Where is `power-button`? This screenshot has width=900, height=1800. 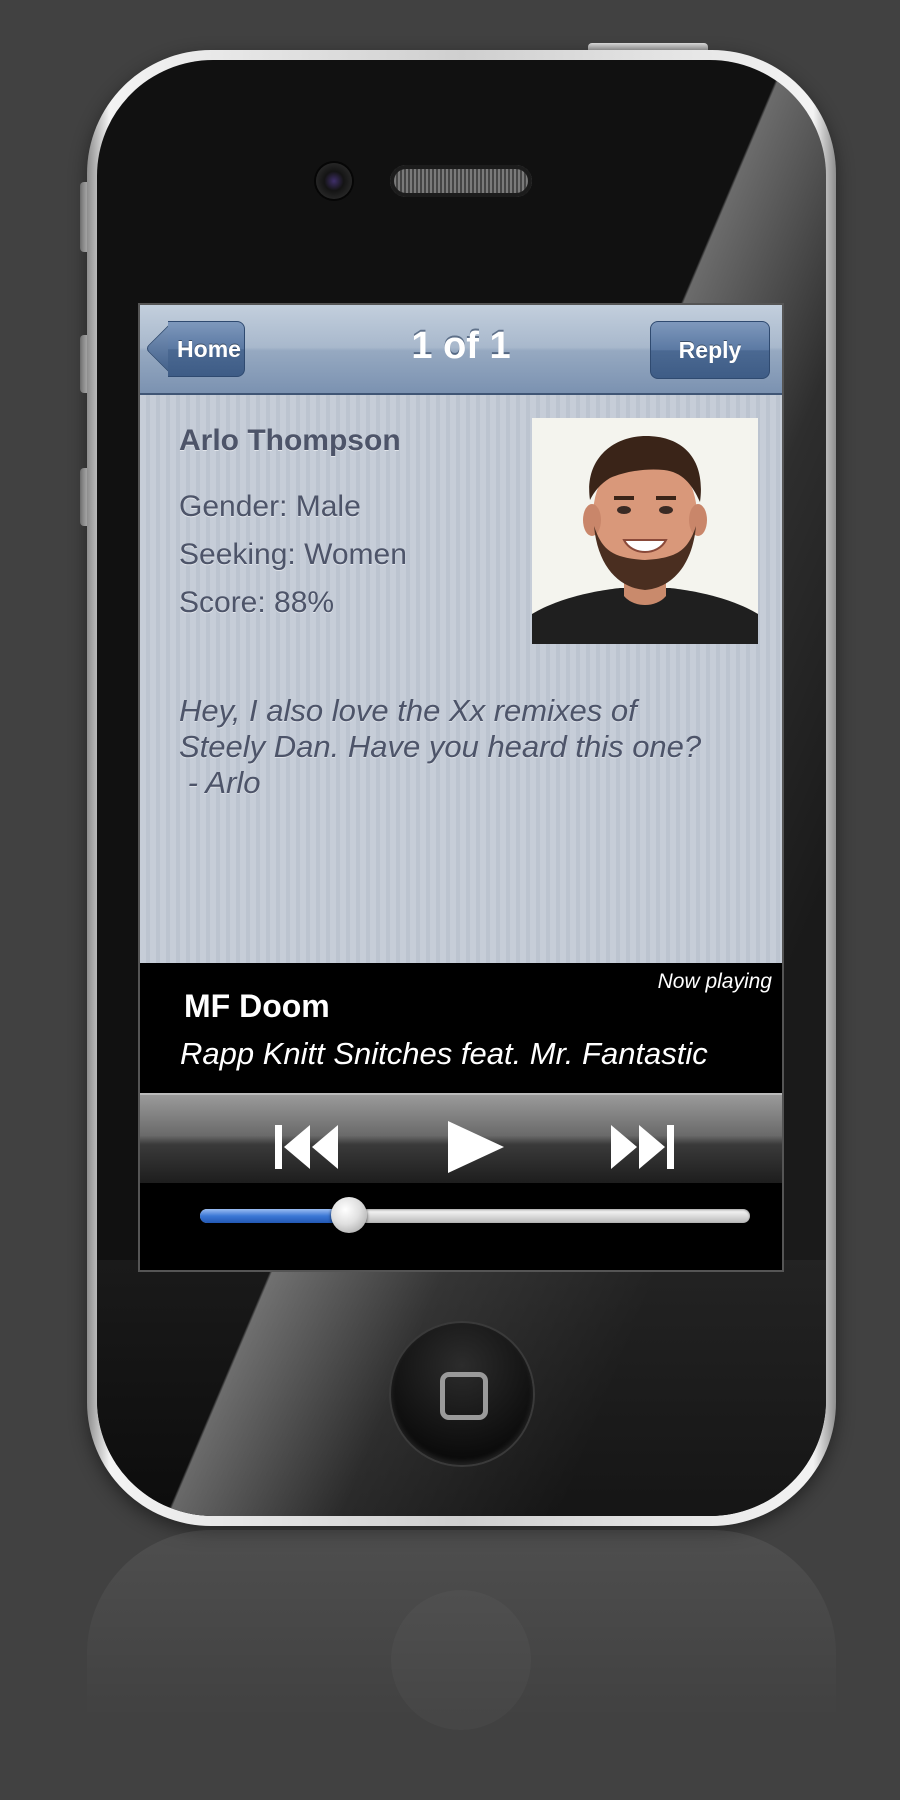 power-button is located at coordinates (648, 46).